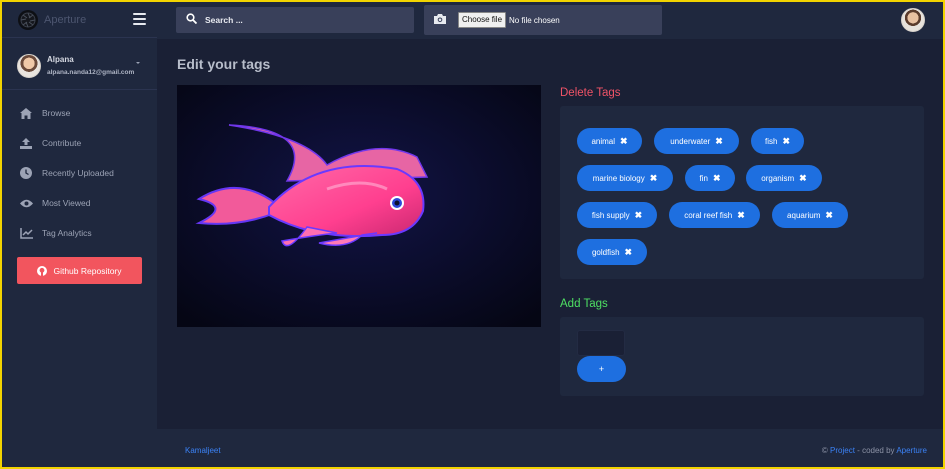 Image resolution: width=945 pixels, height=469 pixels. What do you see at coordinates (584, 304) in the screenshot?
I see `add-tags-title: Add Tags` at bounding box center [584, 304].